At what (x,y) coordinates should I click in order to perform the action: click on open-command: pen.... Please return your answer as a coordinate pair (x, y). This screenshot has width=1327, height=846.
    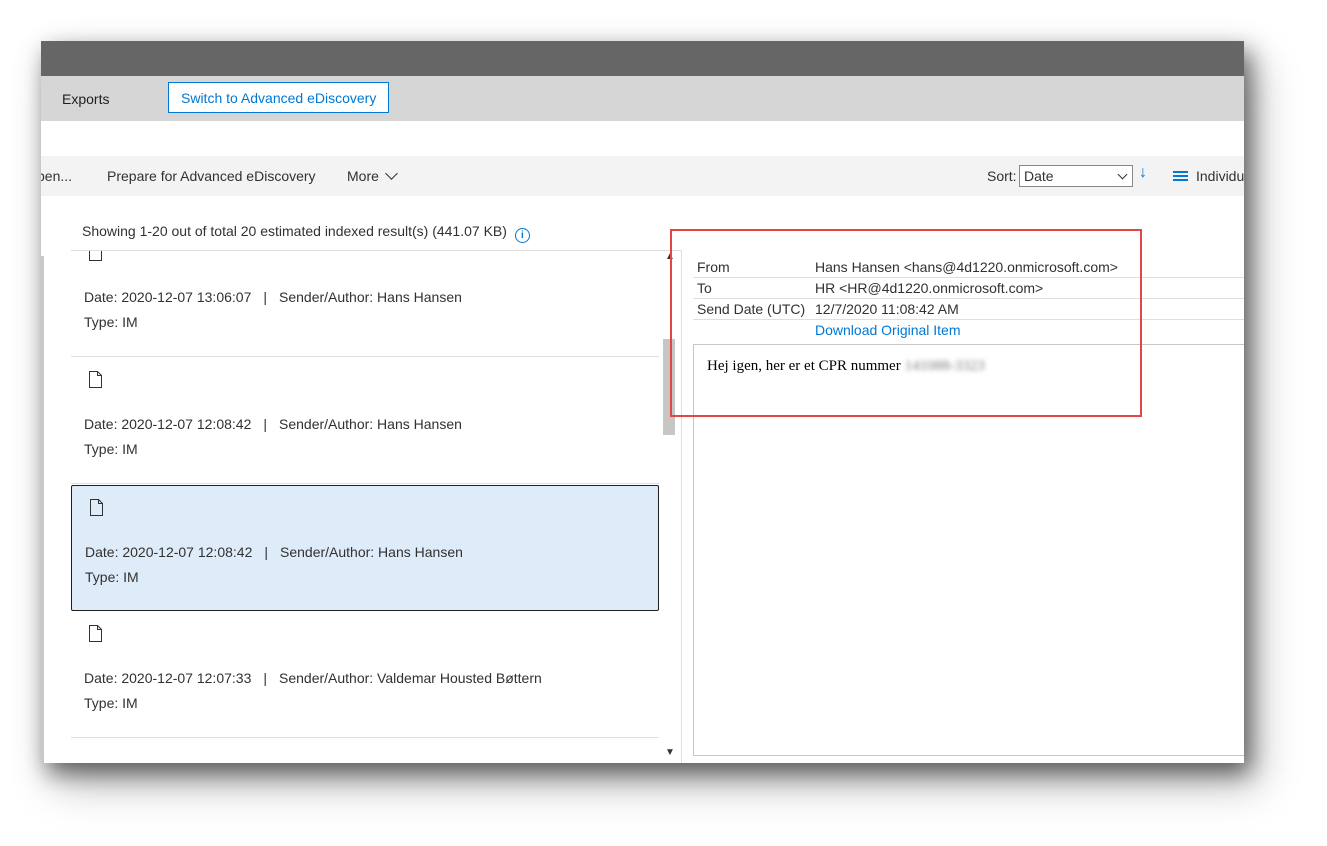
    Looking at the image, I should click on (56, 176).